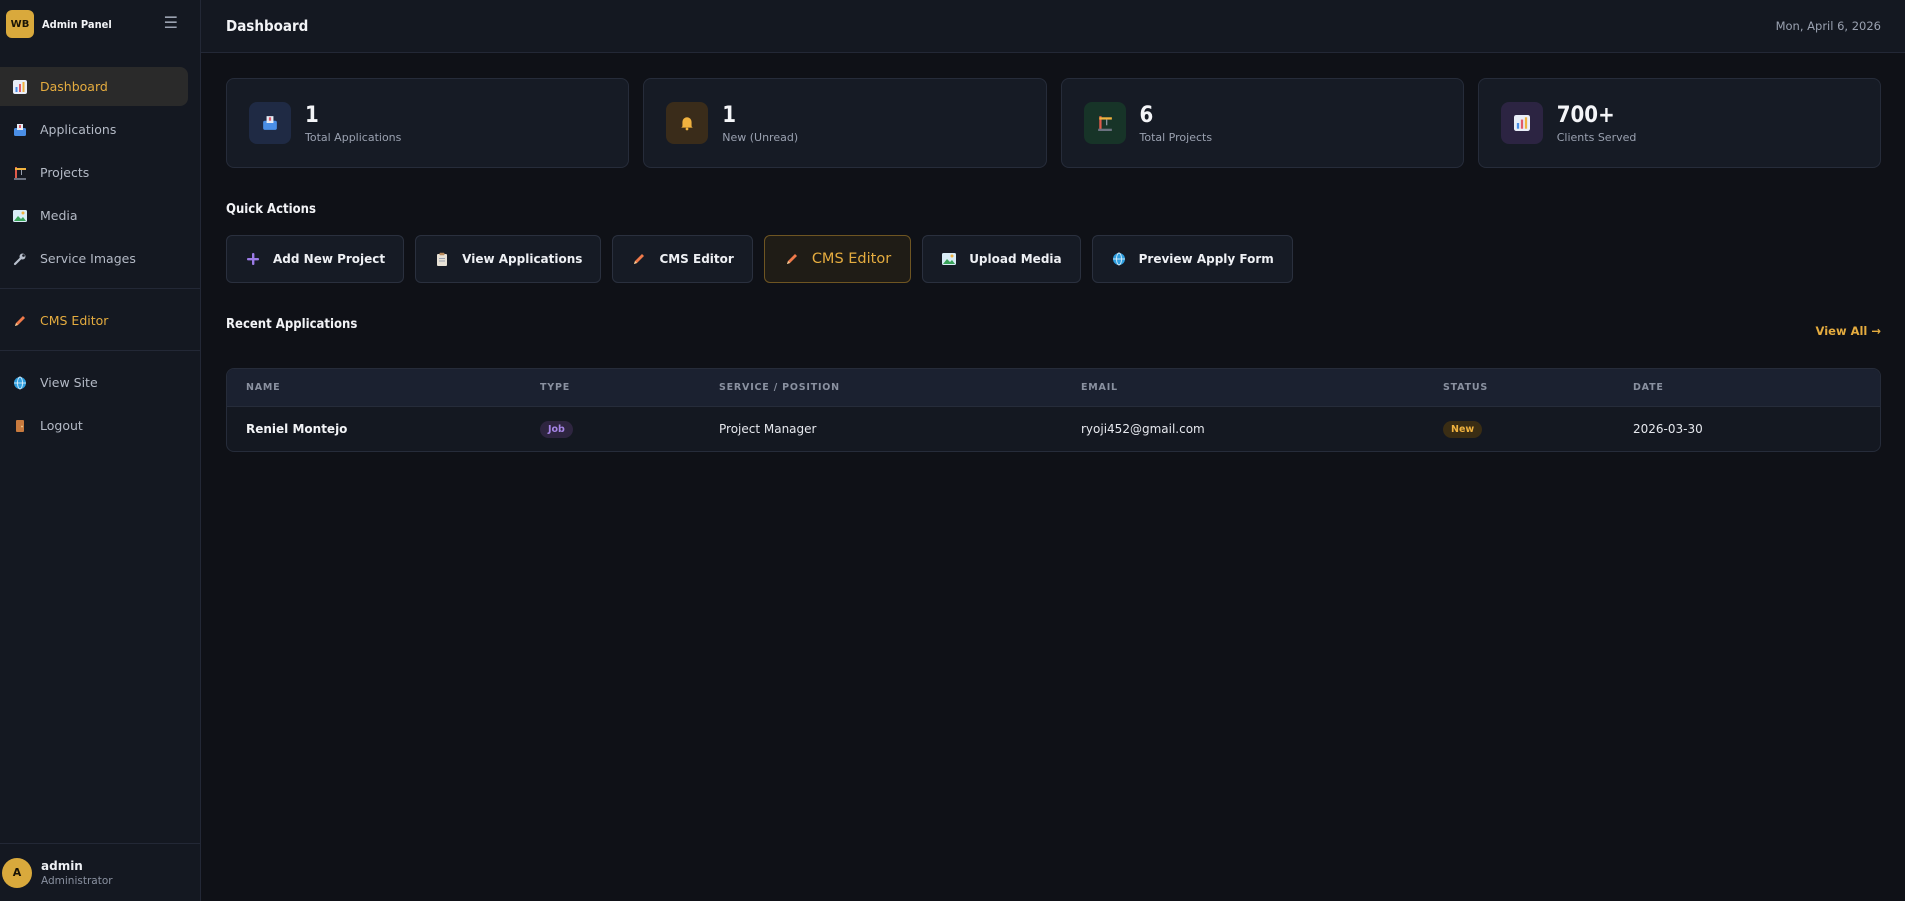  I want to click on topbar: Dashboard Mon, April 6, 2026, so click(1053, 26).